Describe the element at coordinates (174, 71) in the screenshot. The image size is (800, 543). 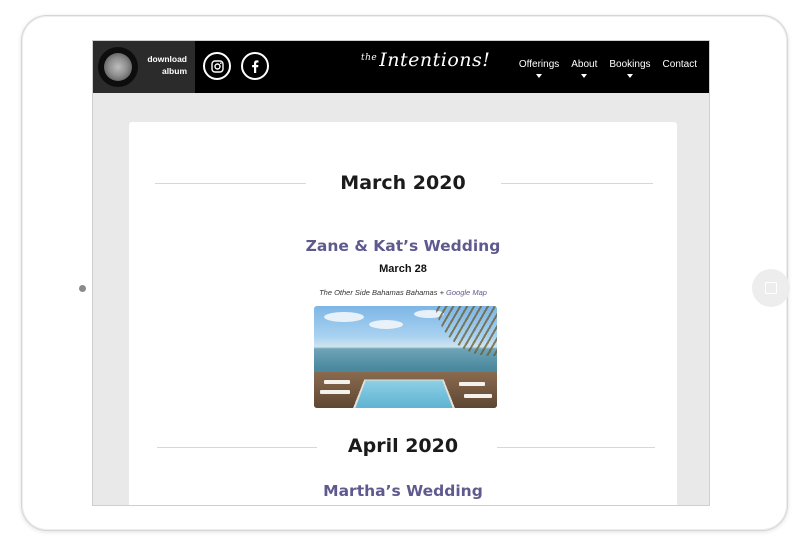
I see `album-label-line2: album` at that location.